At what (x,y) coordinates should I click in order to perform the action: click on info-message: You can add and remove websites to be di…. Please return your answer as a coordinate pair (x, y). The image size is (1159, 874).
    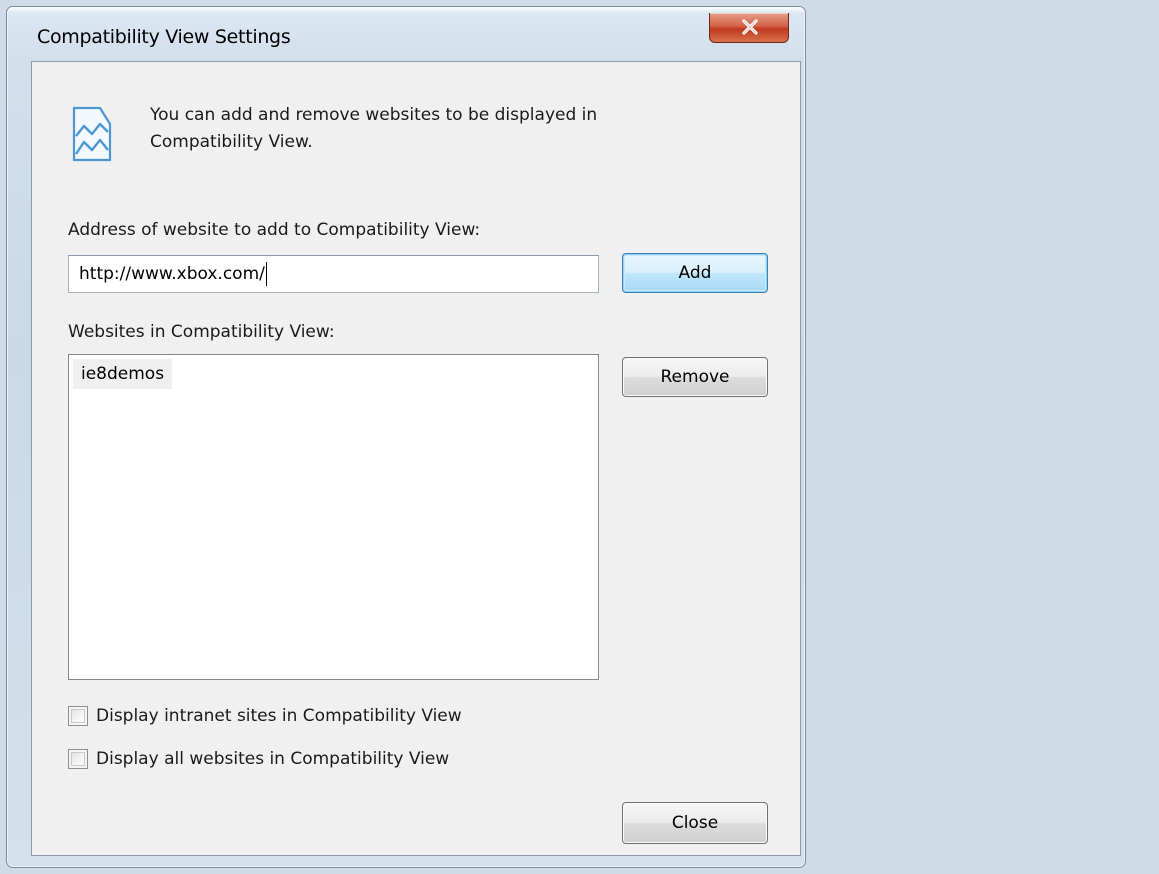
    Looking at the image, I should click on (374, 128).